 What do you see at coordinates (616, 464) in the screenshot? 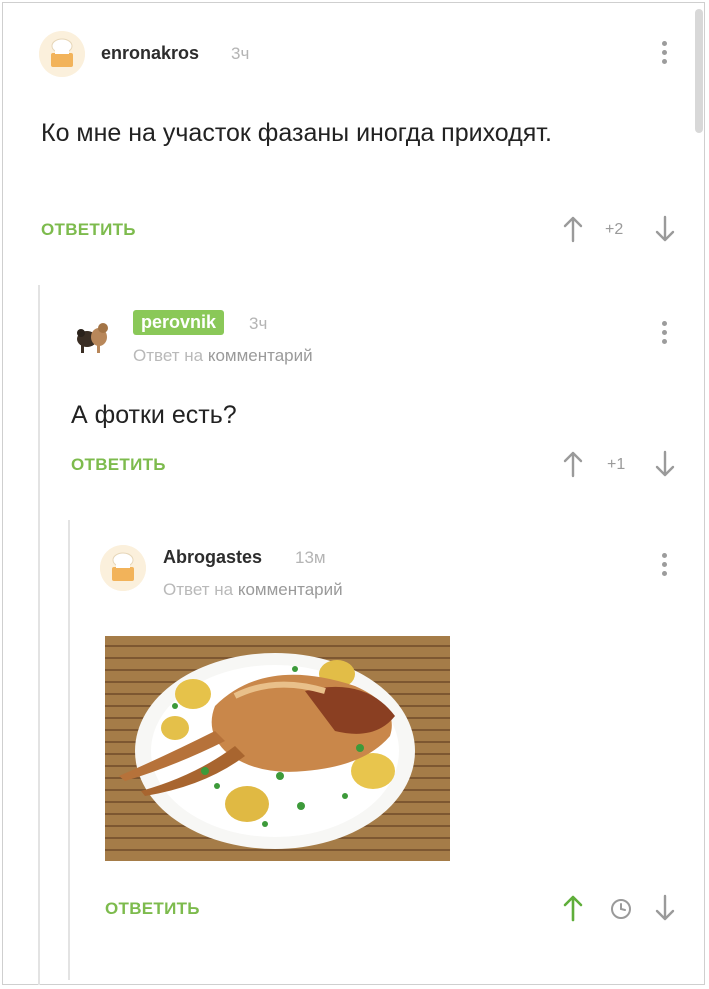
I see `vote-score: +1` at bounding box center [616, 464].